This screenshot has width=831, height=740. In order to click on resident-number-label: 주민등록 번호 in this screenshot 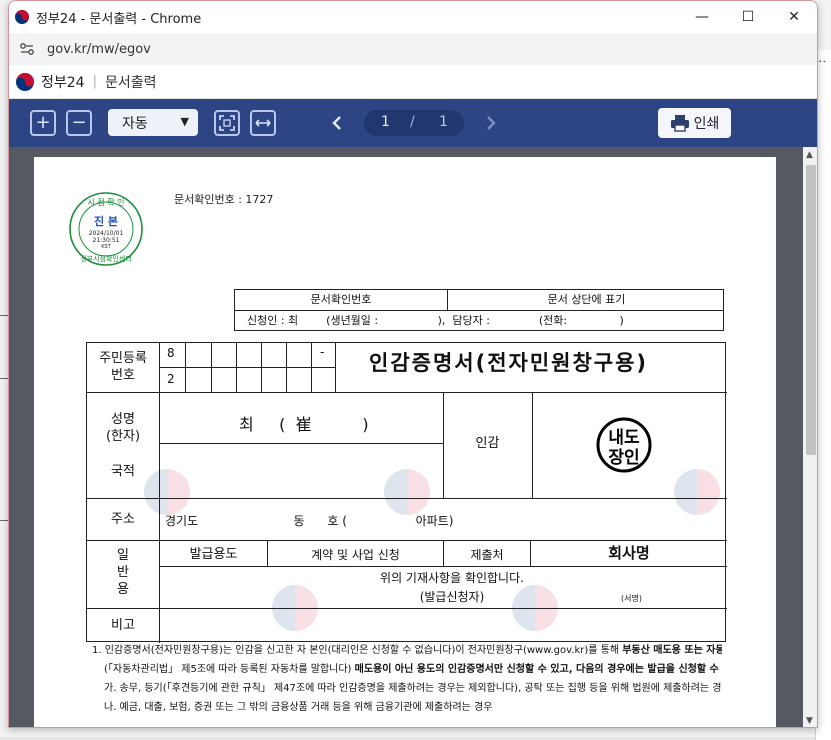, I will do `click(123, 367)`.